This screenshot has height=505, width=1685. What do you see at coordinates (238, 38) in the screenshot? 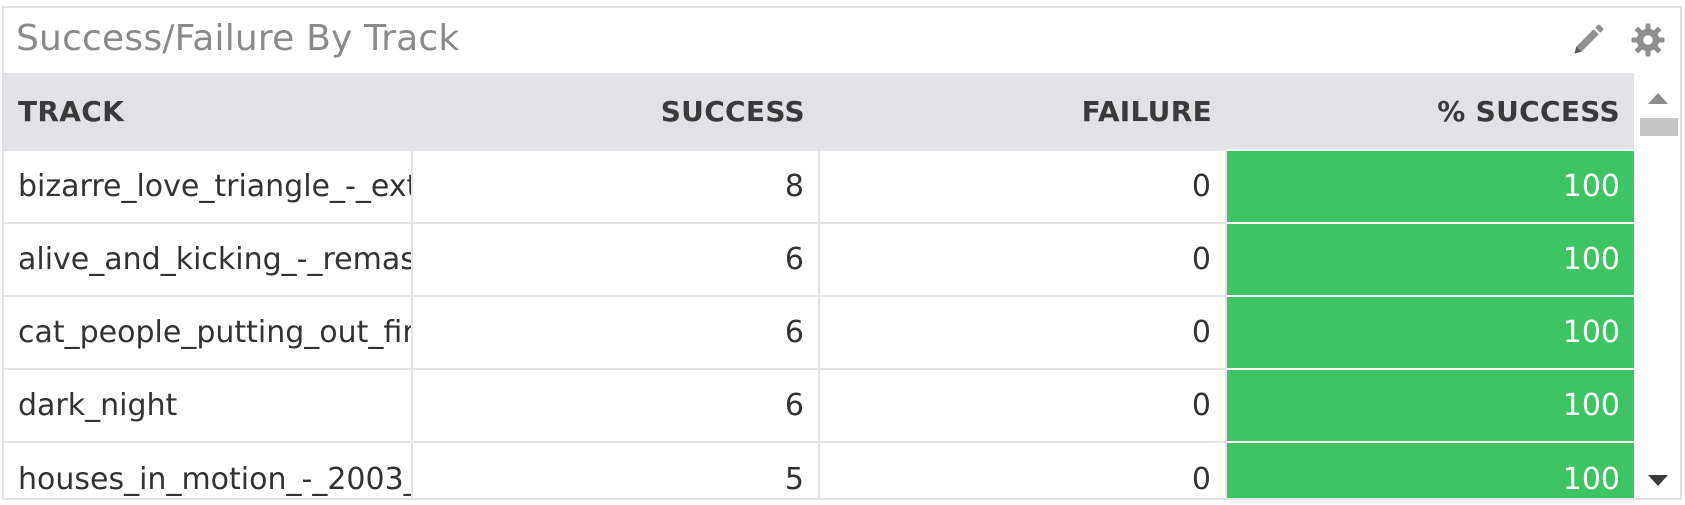
I see `panel-title: Success/Failure By Track` at bounding box center [238, 38].